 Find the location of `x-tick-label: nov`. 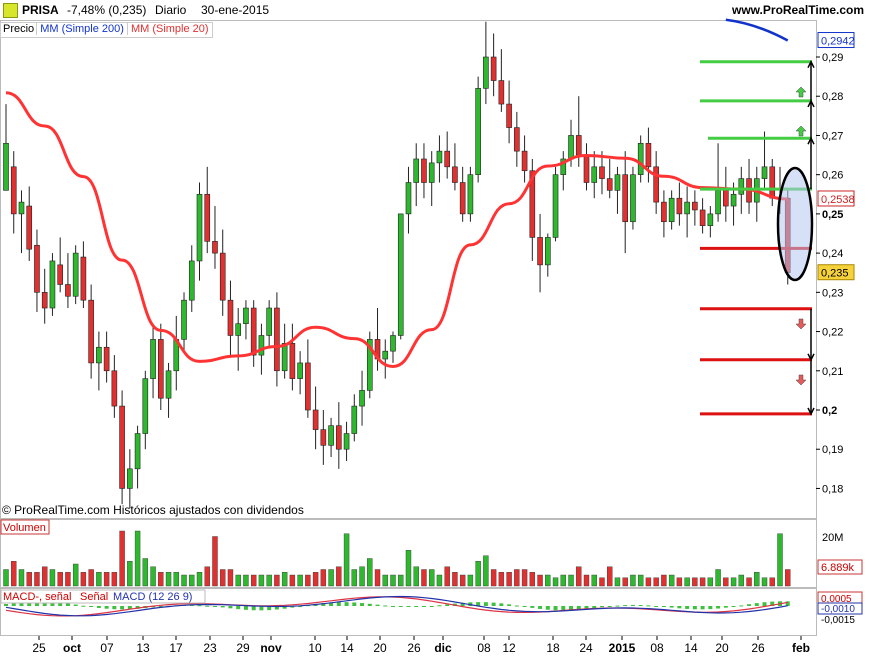

x-tick-label: nov is located at coordinates (271, 648).